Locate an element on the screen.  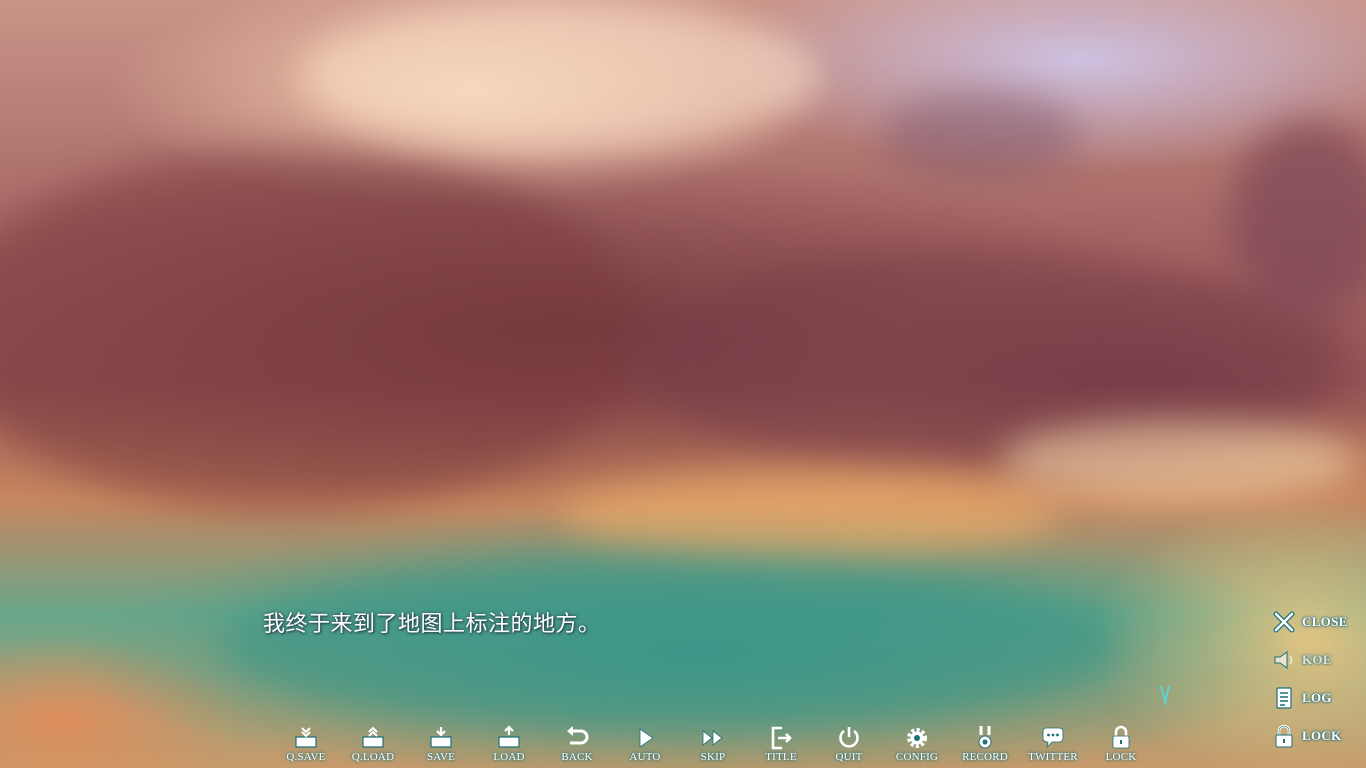
lock-side-label: LOCK is located at coordinates (1322, 735).